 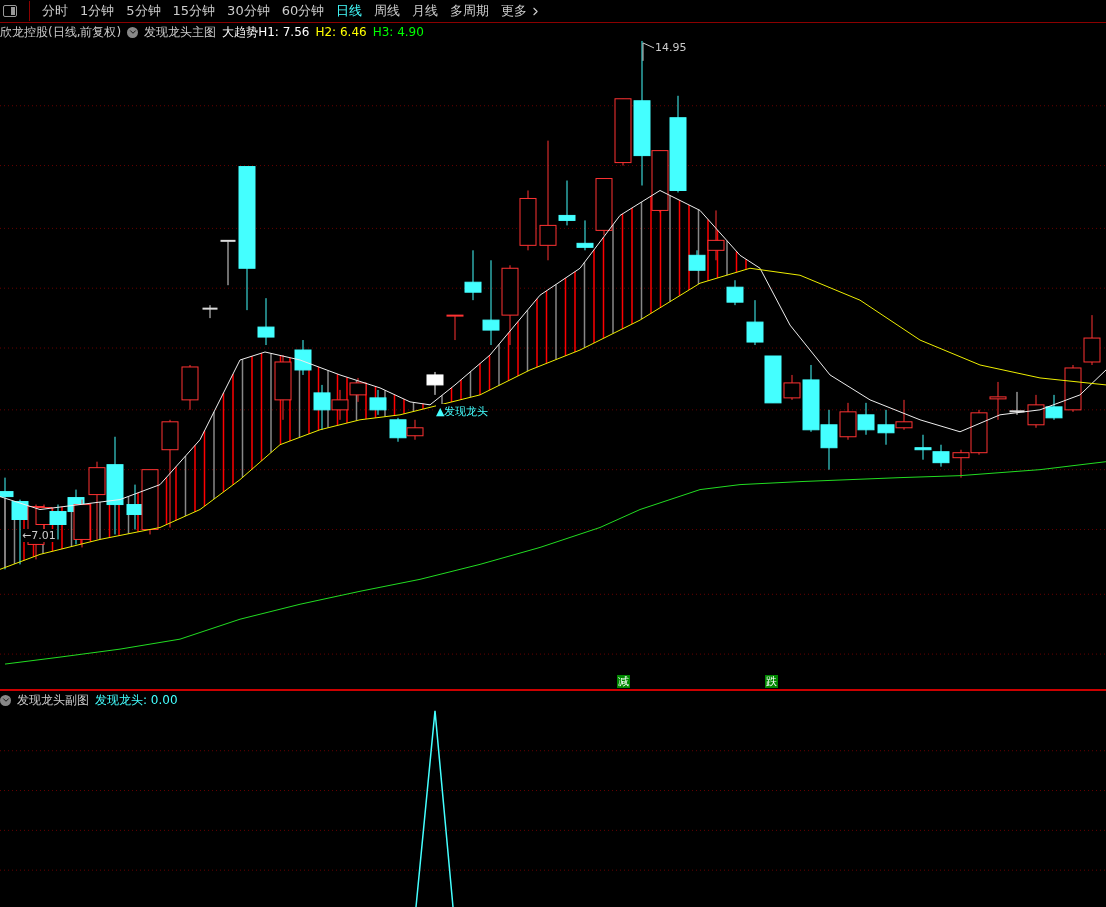 I want to click on period-tab: 日线, so click(x=349, y=11).